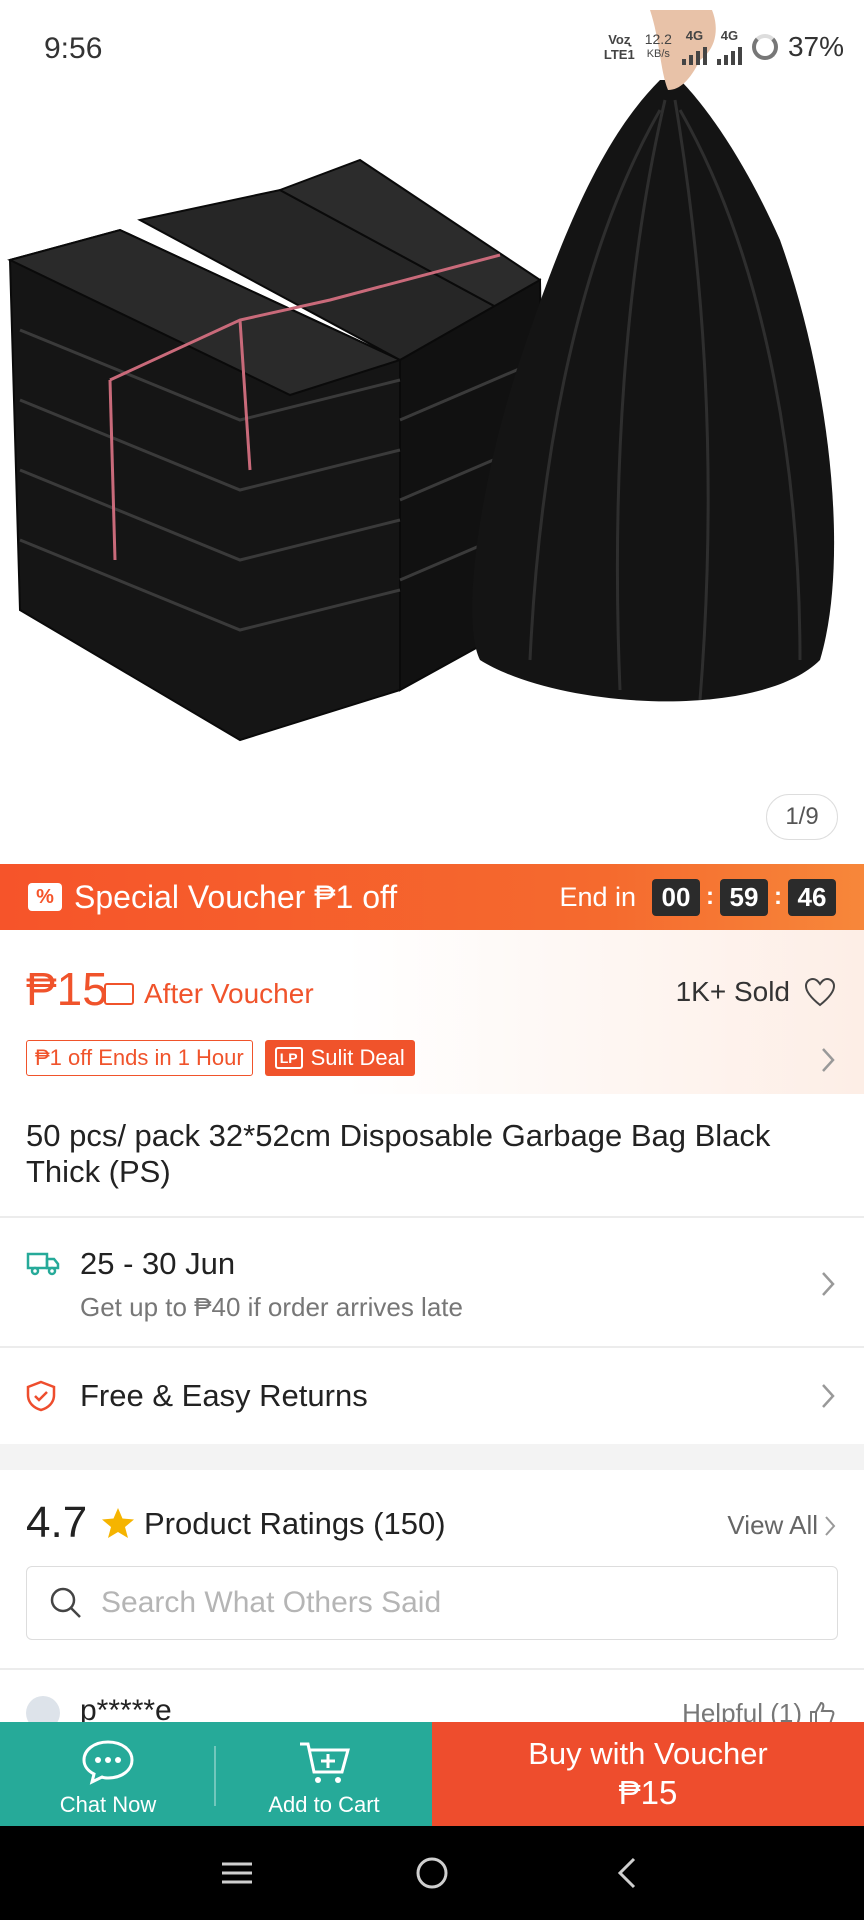 The width and height of the screenshot is (864, 1920). I want to click on buy-with-voucher-button: Buy with Voucher ₱15, so click(648, 1774).